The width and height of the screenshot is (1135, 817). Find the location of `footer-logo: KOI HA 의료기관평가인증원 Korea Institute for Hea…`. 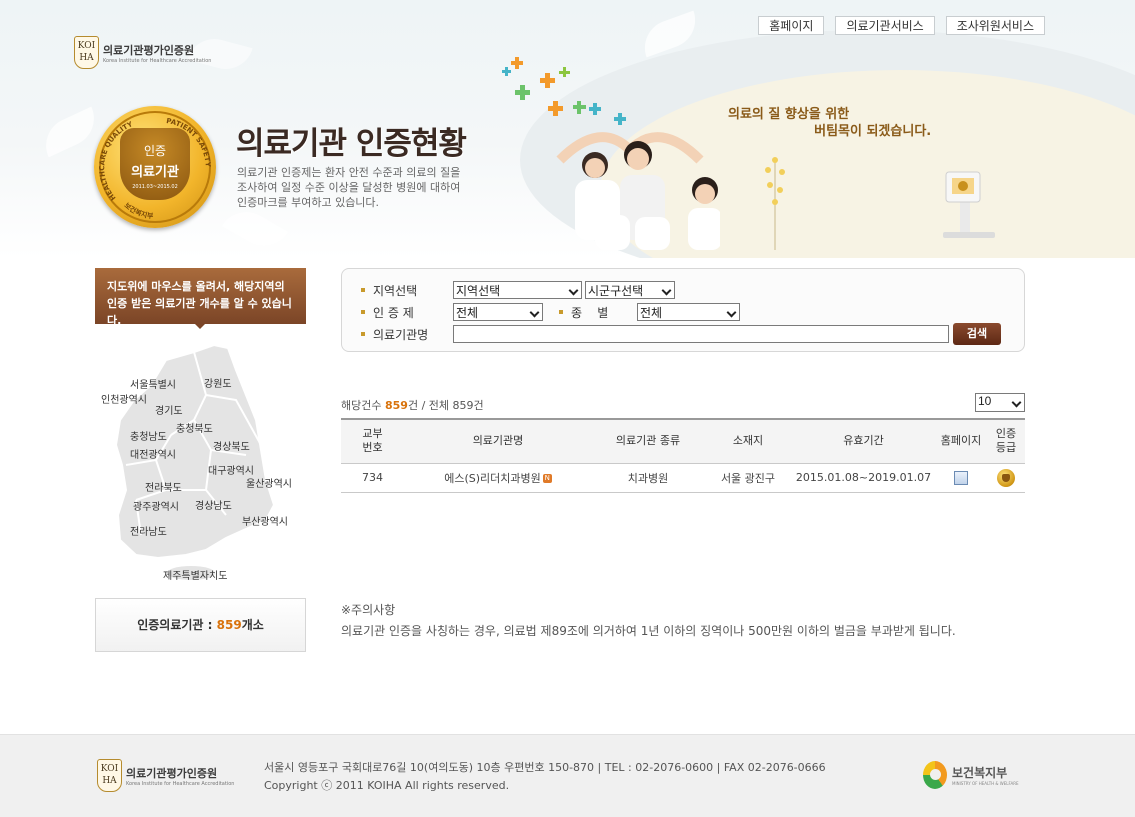

footer-logo: KOI HA 의료기관평가인증원 Korea Institute for Hea… is located at coordinates (165, 775).